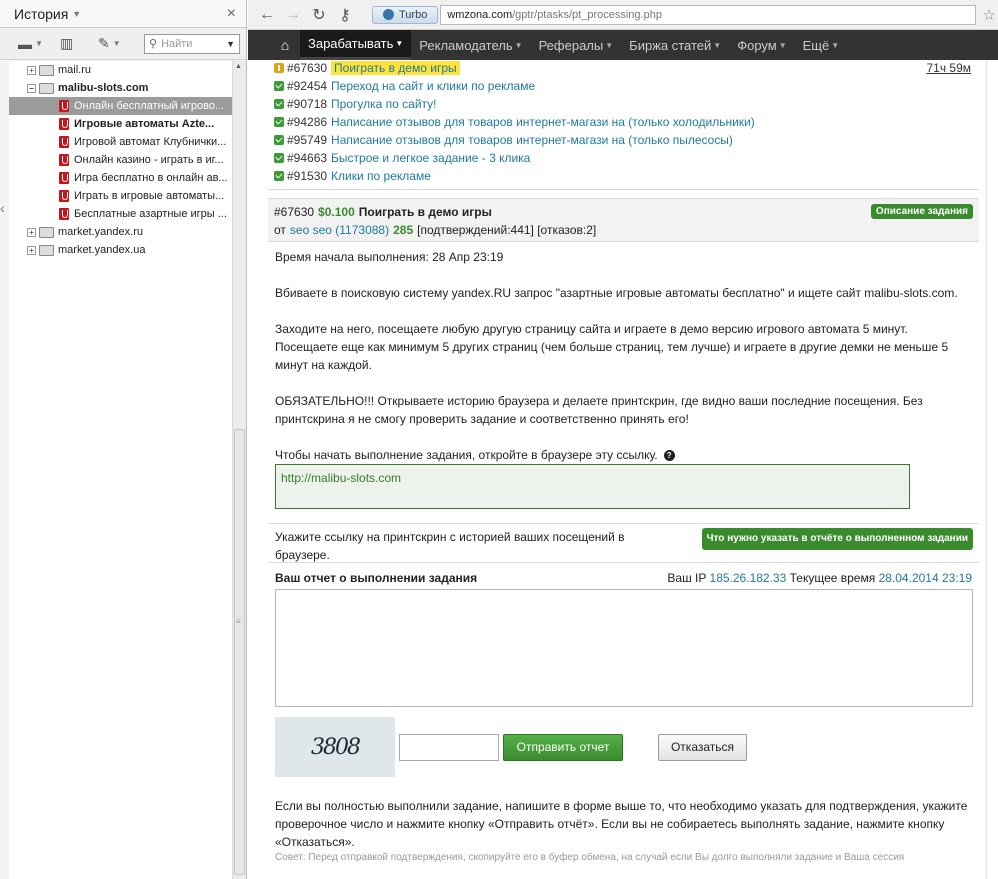 This screenshot has width=998, height=879. I want to click on history-site-item: + market.yandex.ru, so click(120, 232).